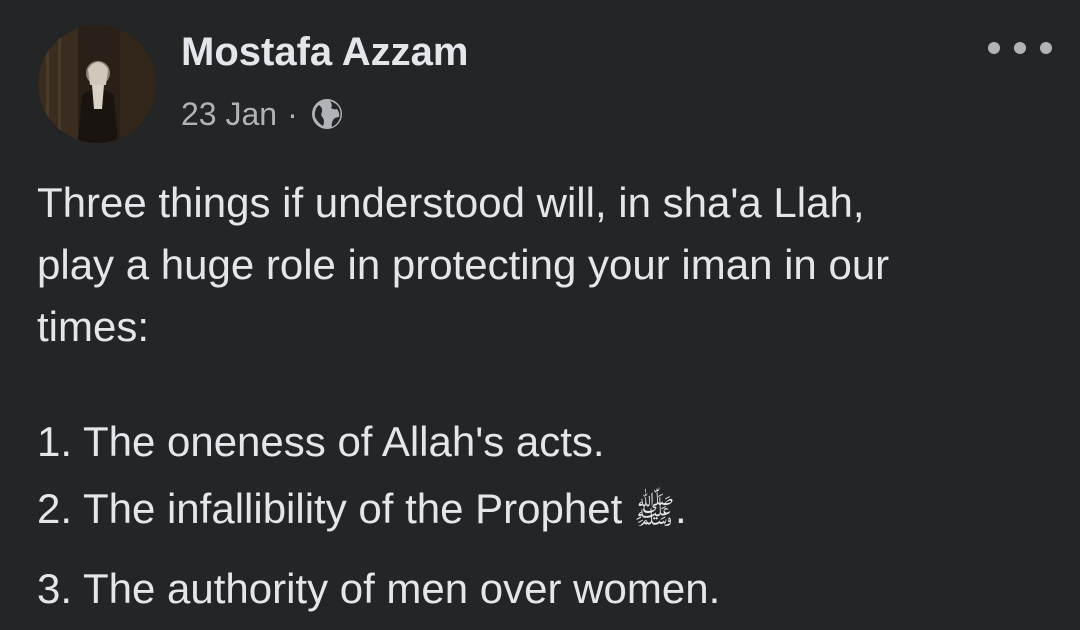 The image size is (1080, 630). What do you see at coordinates (680, 508) in the screenshot?
I see `list-item-period: .` at bounding box center [680, 508].